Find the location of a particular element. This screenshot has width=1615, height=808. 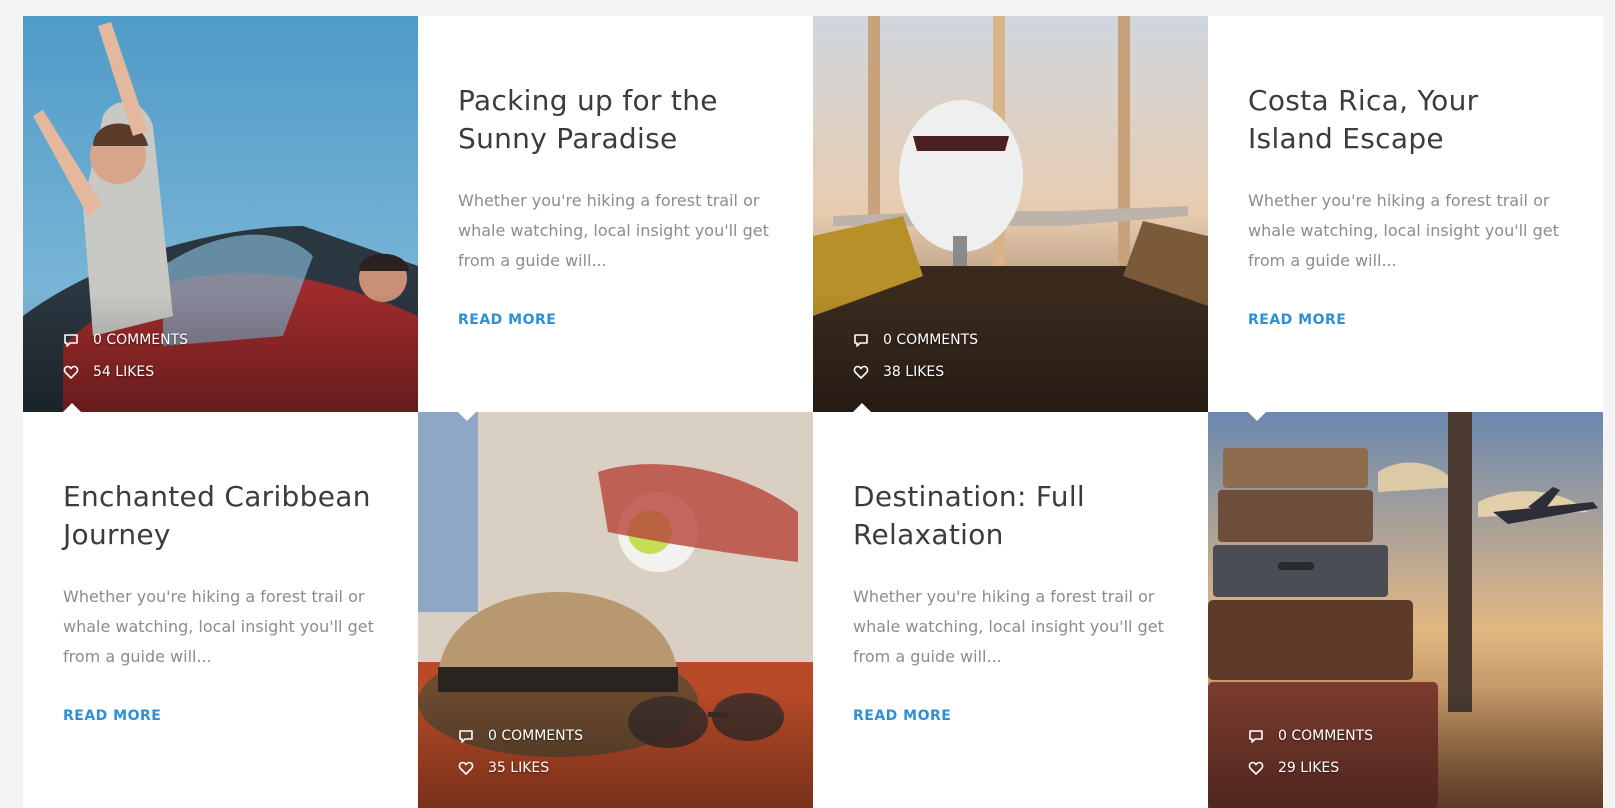

post-2-image: 0 COMMENTS 38 LIKES is located at coordinates (1010, 214).